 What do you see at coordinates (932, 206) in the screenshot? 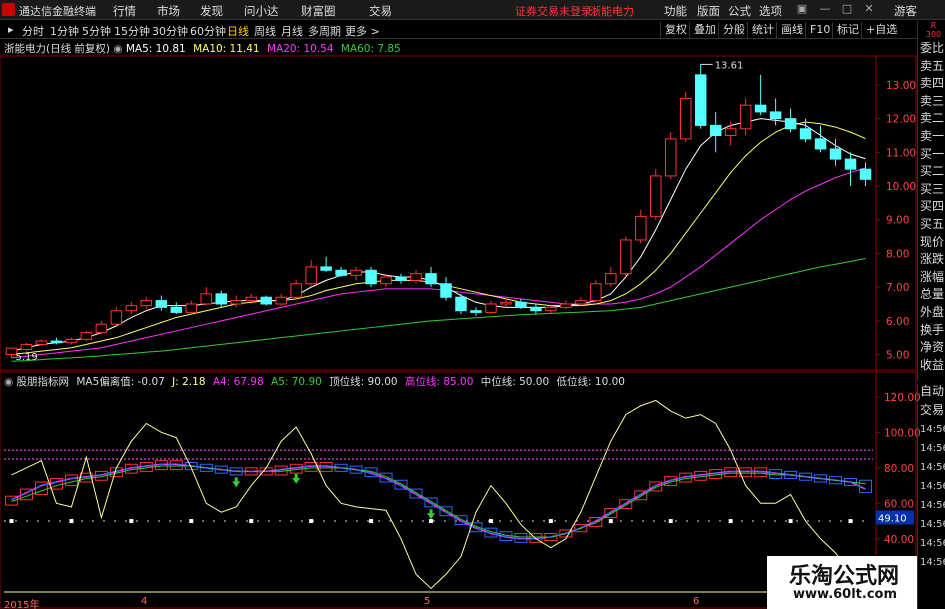
I see `side-field-9: 买四` at bounding box center [932, 206].